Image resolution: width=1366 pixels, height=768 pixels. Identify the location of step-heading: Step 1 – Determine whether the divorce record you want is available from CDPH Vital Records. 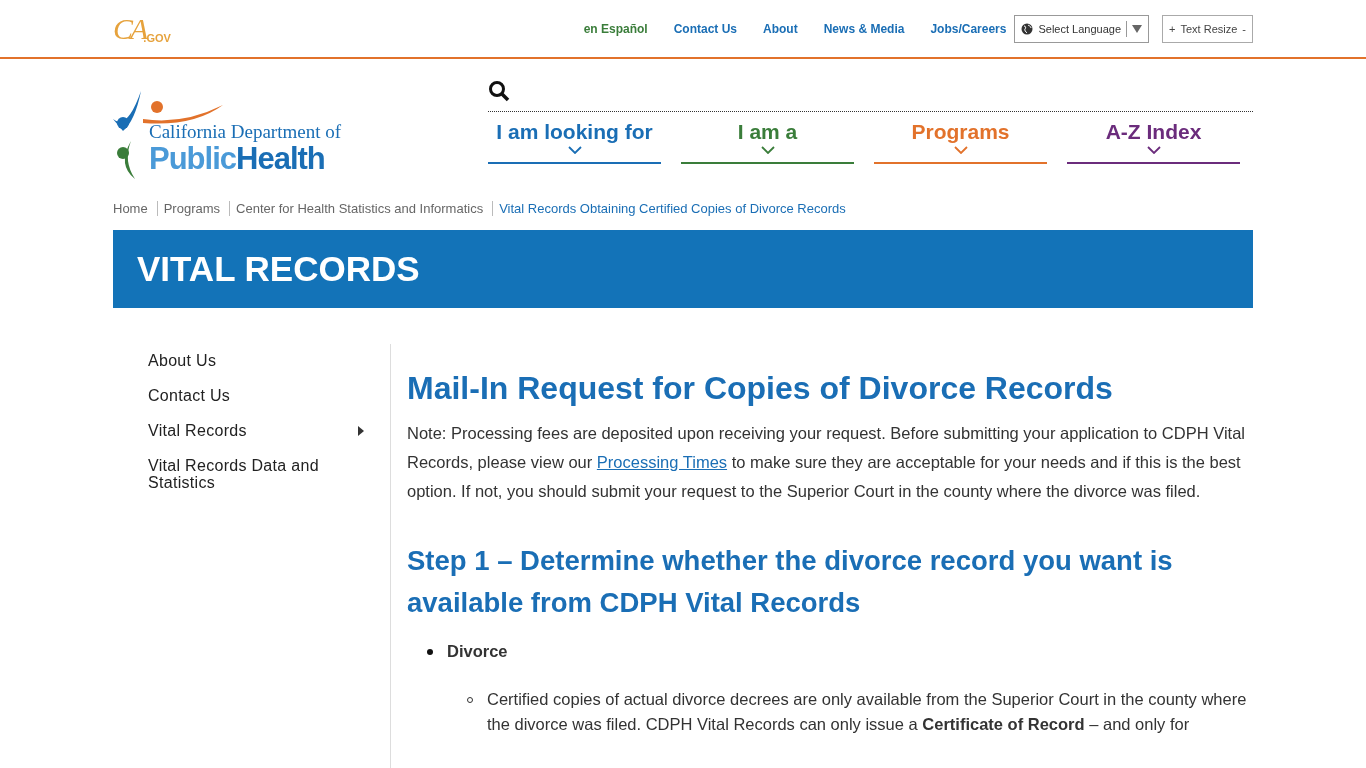
(790, 582).